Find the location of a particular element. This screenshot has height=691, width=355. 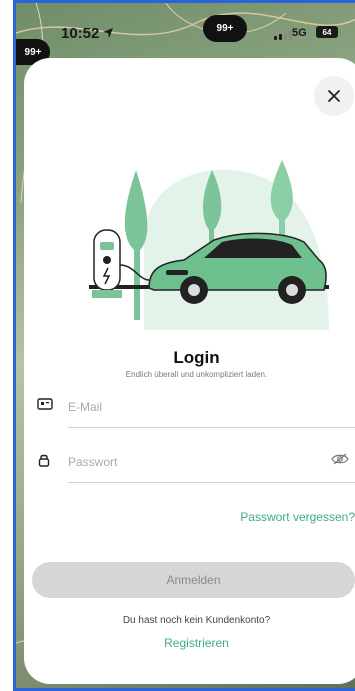

password-underline is located at coordinates (211, 482).